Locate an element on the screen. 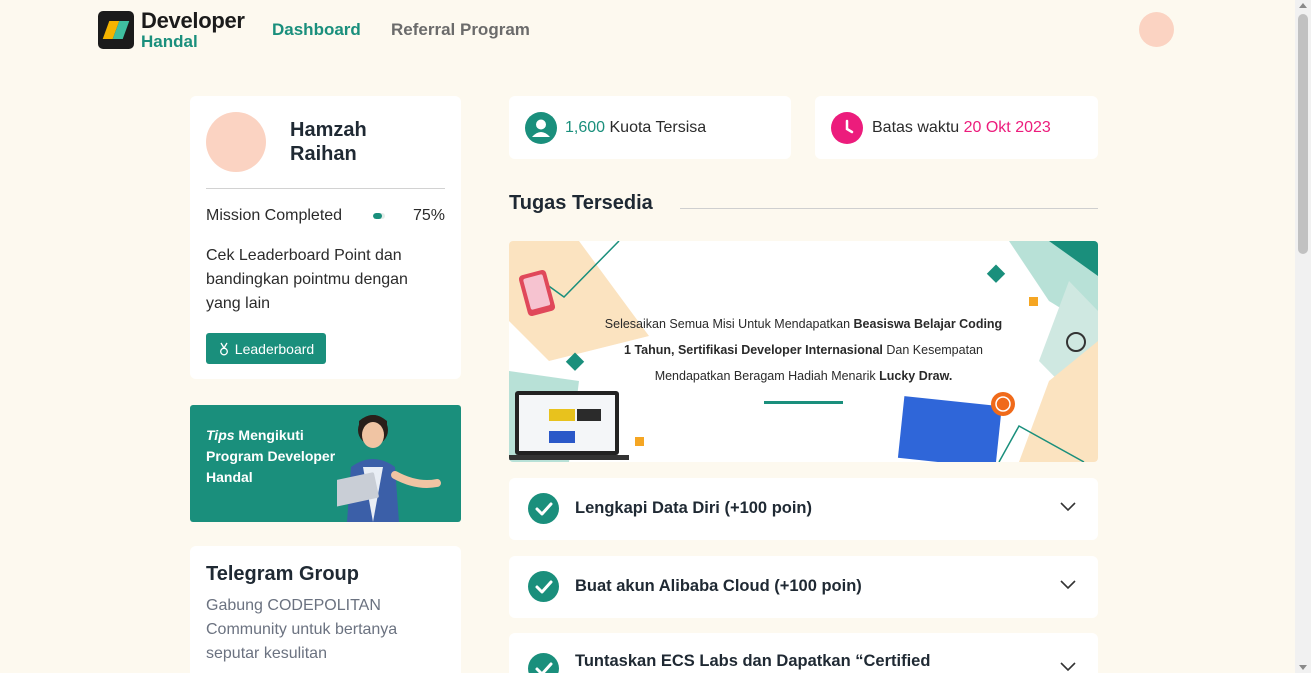 The width and height of the screenshot is (1311, 673). profile-avatar is located at coordinates (236, 142).